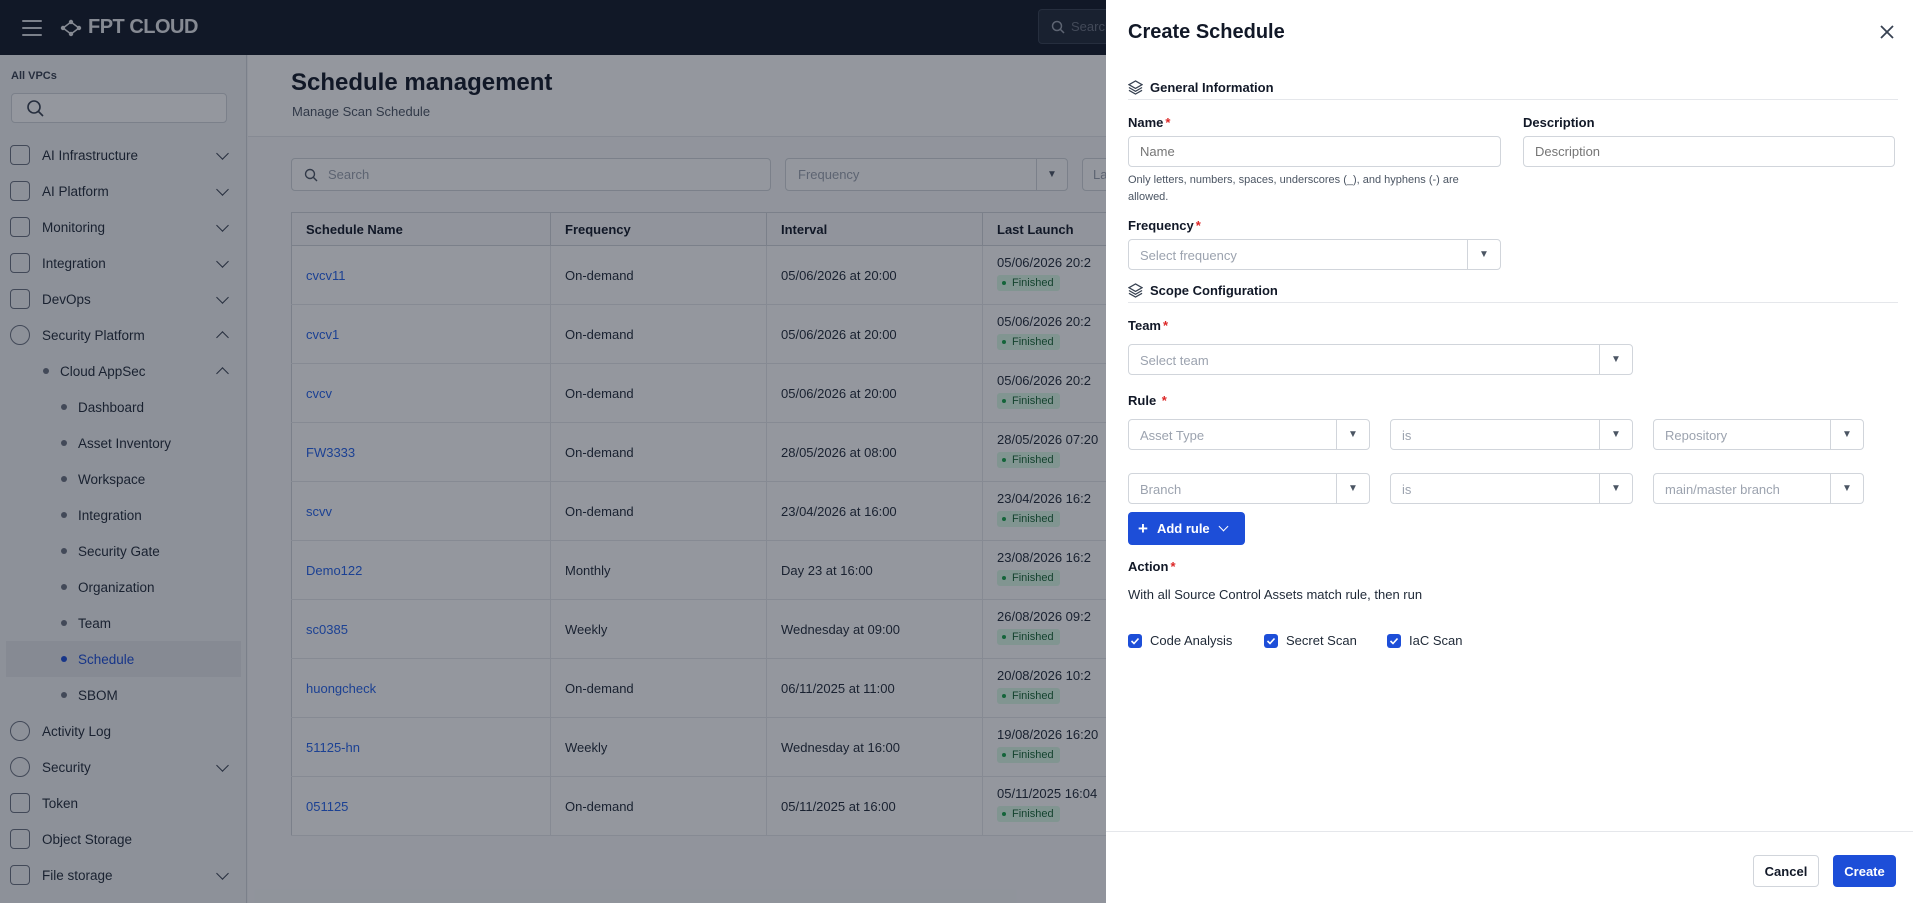 The height and width of the screenshot is (903, 1913). I want to click on section-title: Scope Configuration, so click(1214, 290).